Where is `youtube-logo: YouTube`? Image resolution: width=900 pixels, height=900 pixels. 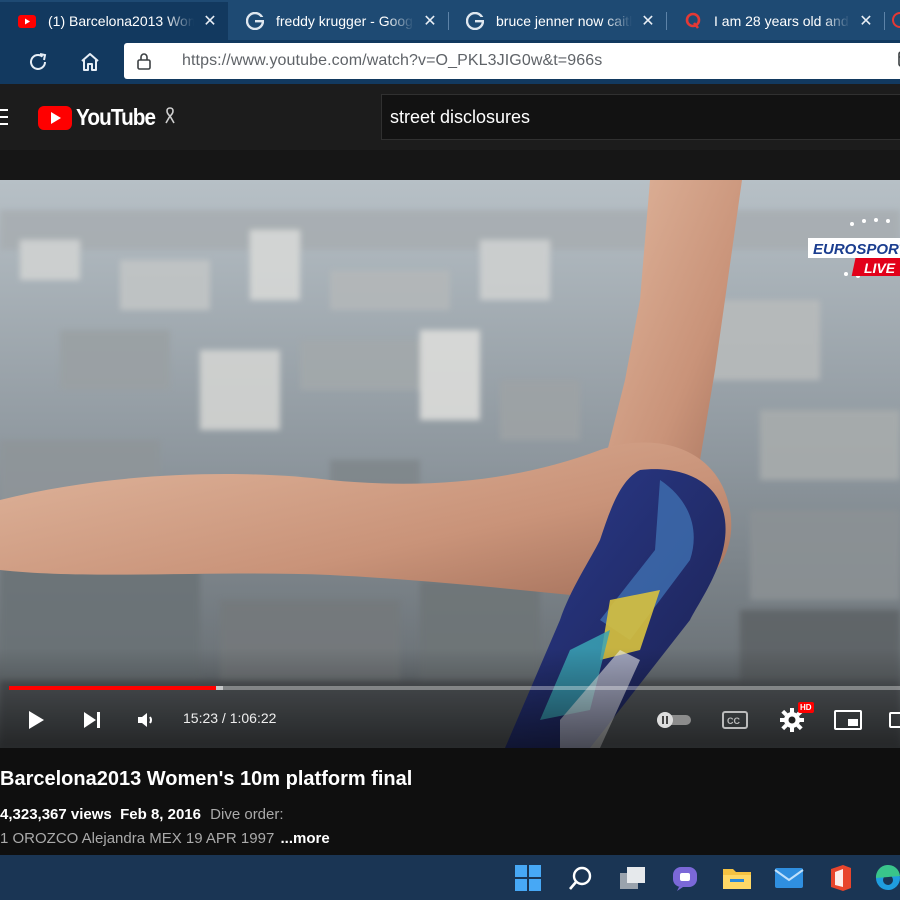
youtube-logo: YouTube is located at coordinates (107, 117).